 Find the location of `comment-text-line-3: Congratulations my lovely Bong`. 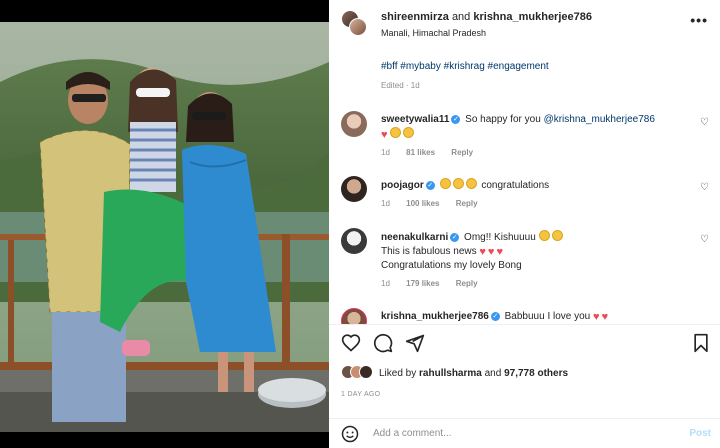

comment-text-line-3: Congratulations my lovely Bong is located at coordinates (451, 265).